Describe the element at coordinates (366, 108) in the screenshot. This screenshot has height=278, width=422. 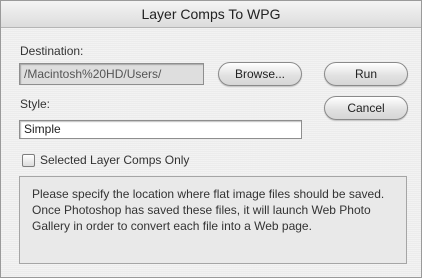
I see `cancel-button: Cancel` at that location.